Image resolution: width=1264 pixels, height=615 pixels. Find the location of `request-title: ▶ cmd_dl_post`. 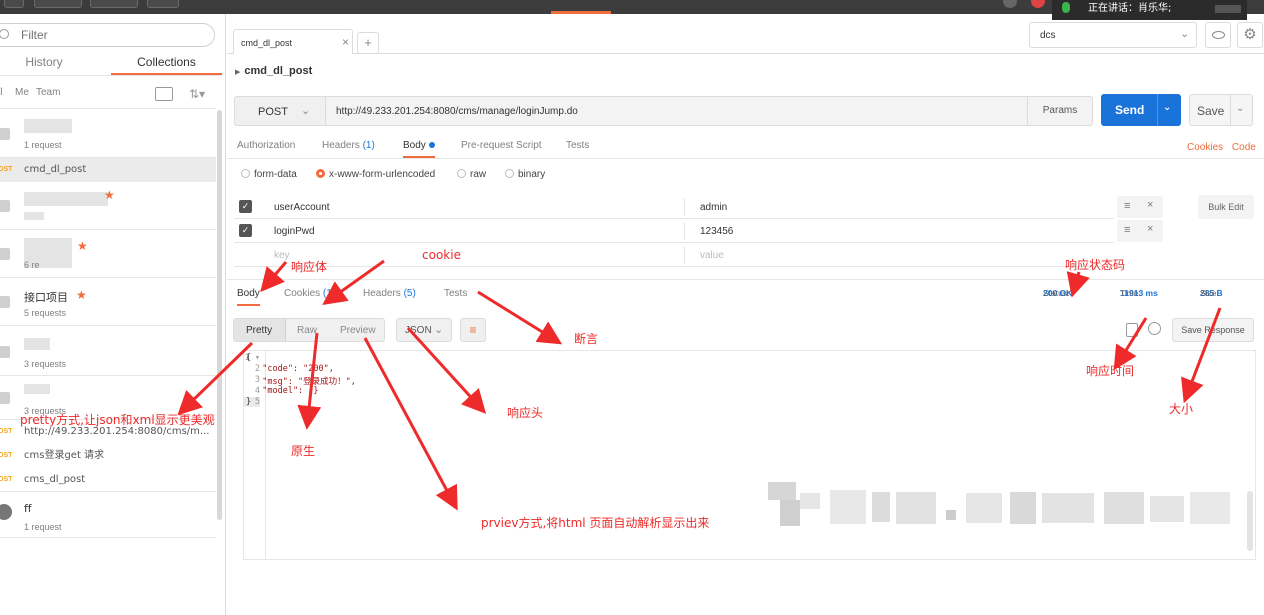

request-title: ▶ cmd_dl_post is located at coordinates (273, 71).